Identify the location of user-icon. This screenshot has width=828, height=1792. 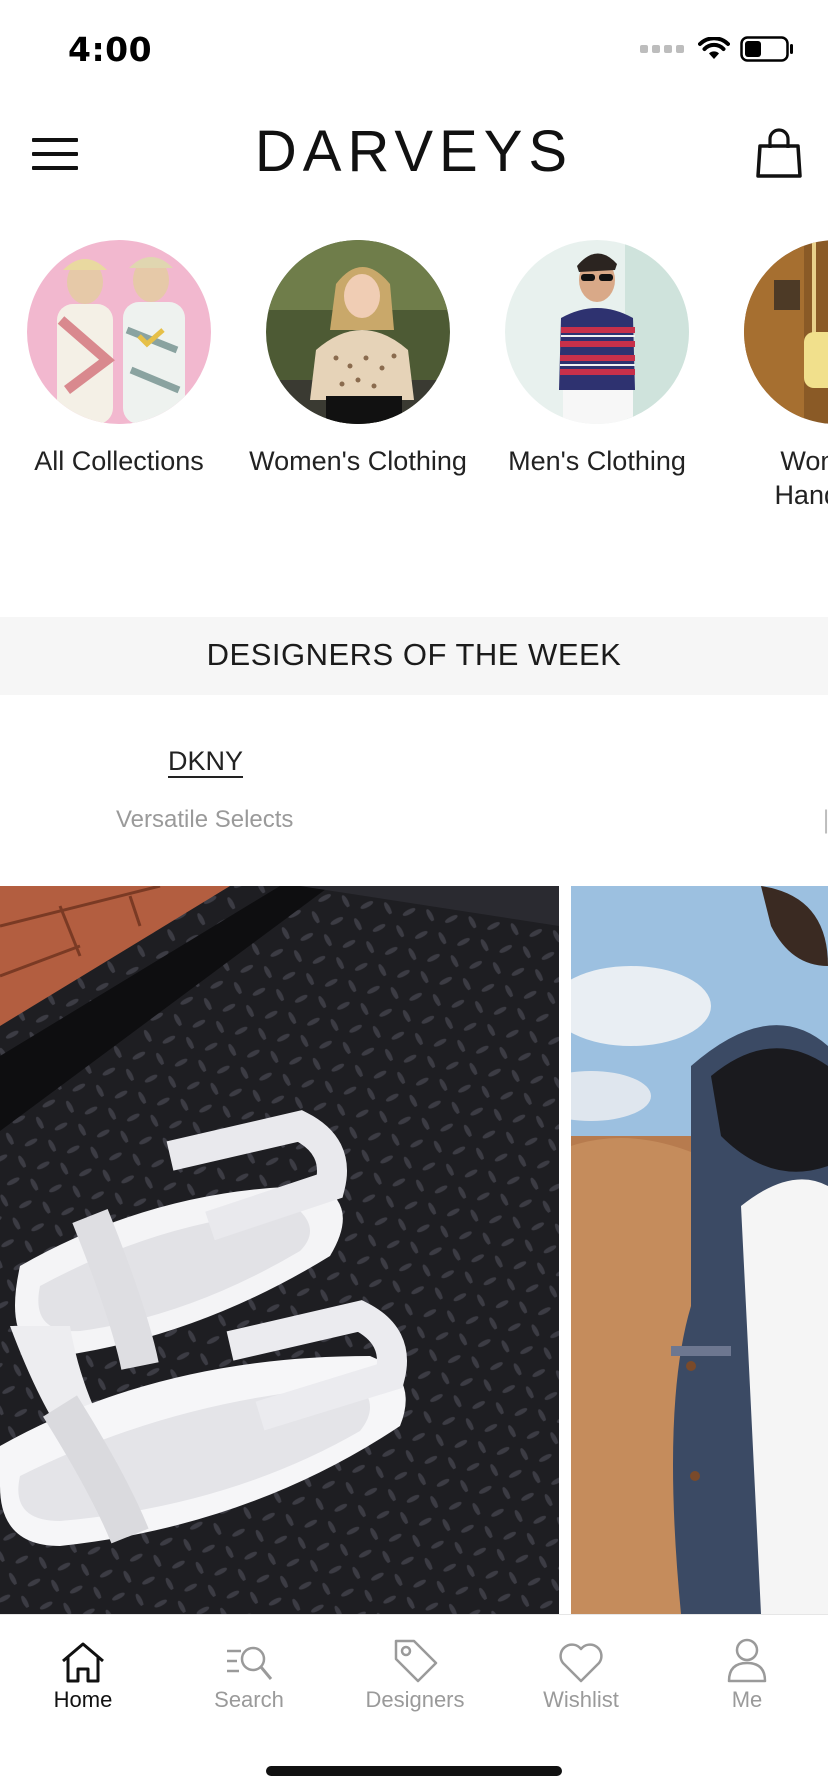
(747, 1660).